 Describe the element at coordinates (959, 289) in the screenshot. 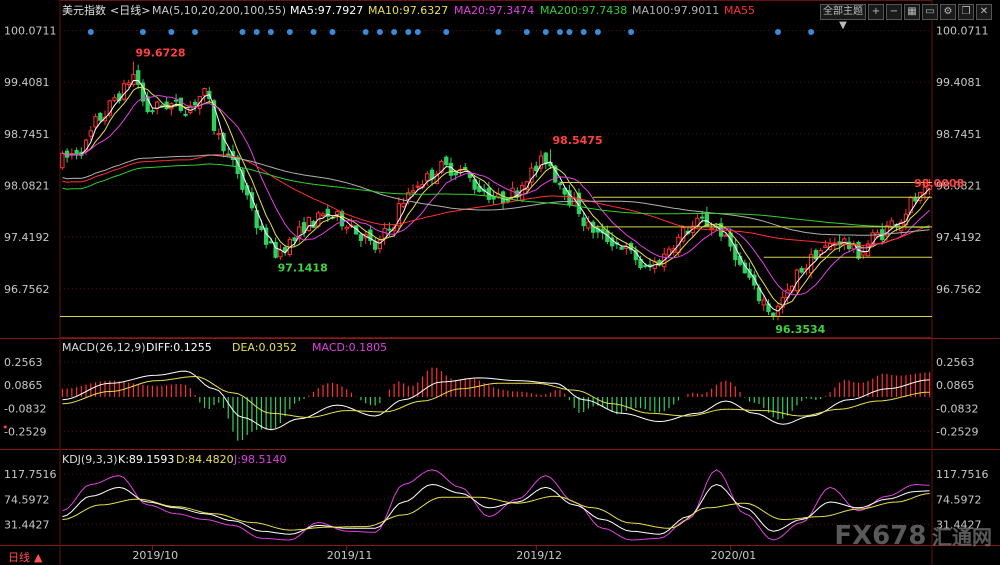

I see `price-tick-right: 96.7562` at that location.